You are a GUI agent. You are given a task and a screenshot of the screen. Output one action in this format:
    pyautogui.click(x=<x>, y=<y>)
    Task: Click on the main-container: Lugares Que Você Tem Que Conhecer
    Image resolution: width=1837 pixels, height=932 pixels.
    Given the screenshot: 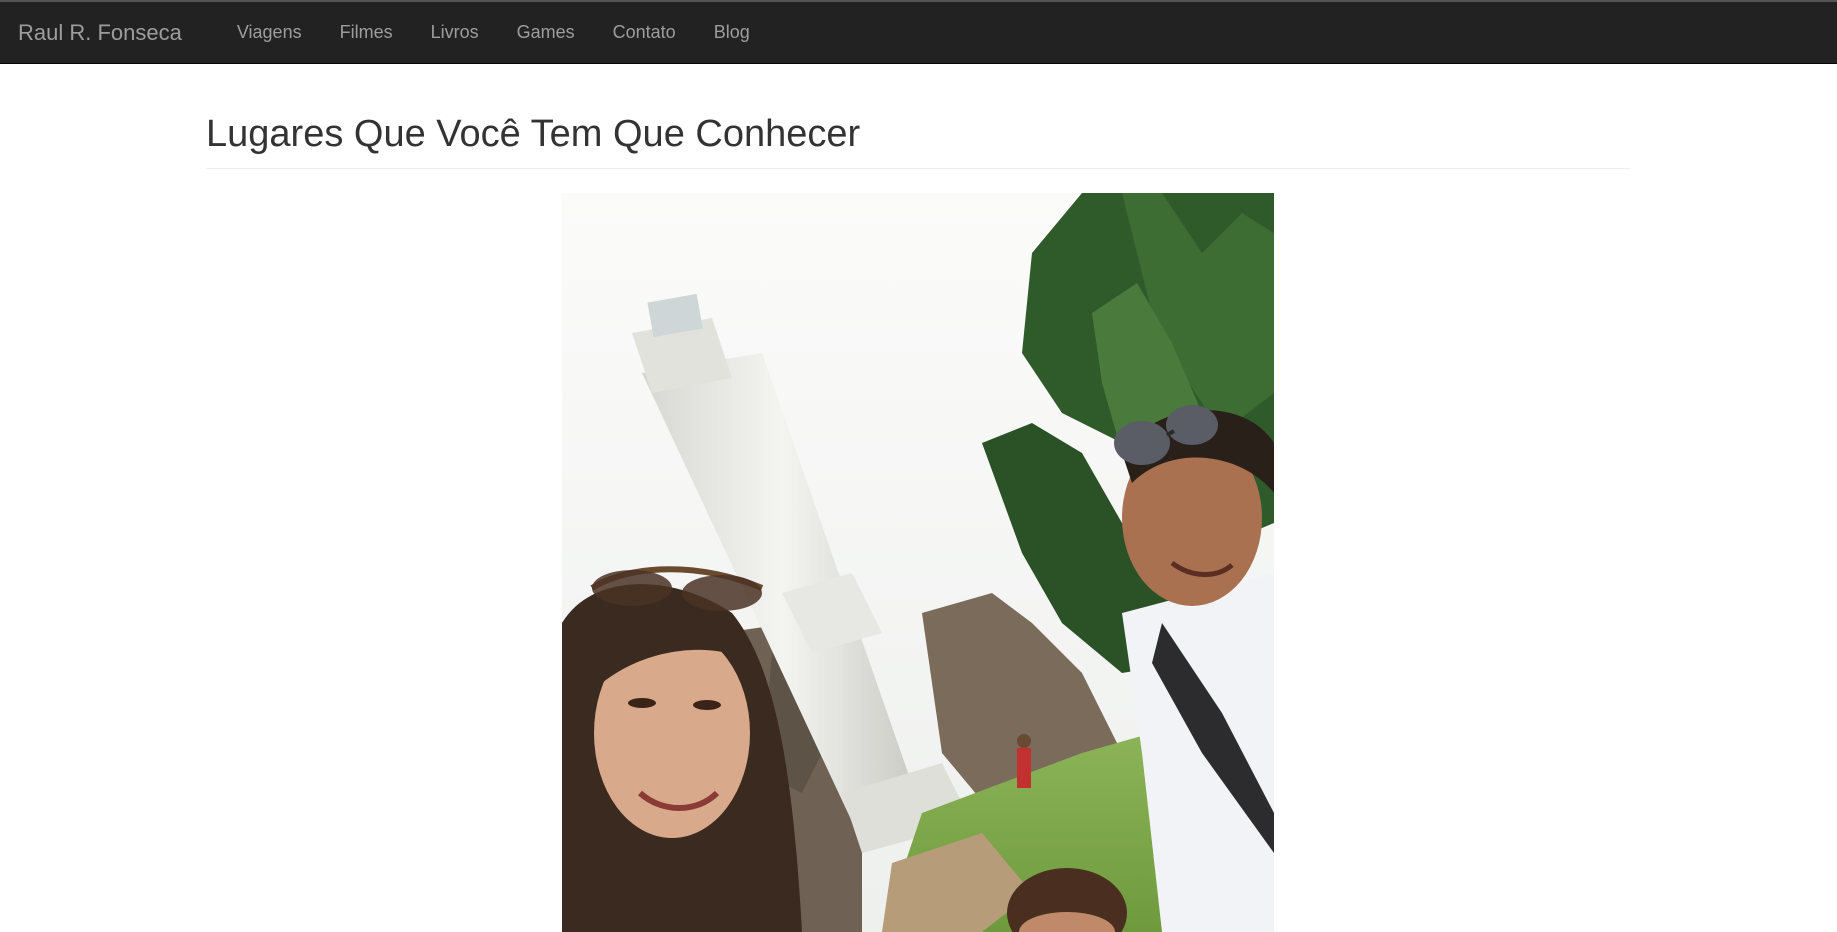 What is the action you would take?
    pyautogui.click(x=918, y=116)
    